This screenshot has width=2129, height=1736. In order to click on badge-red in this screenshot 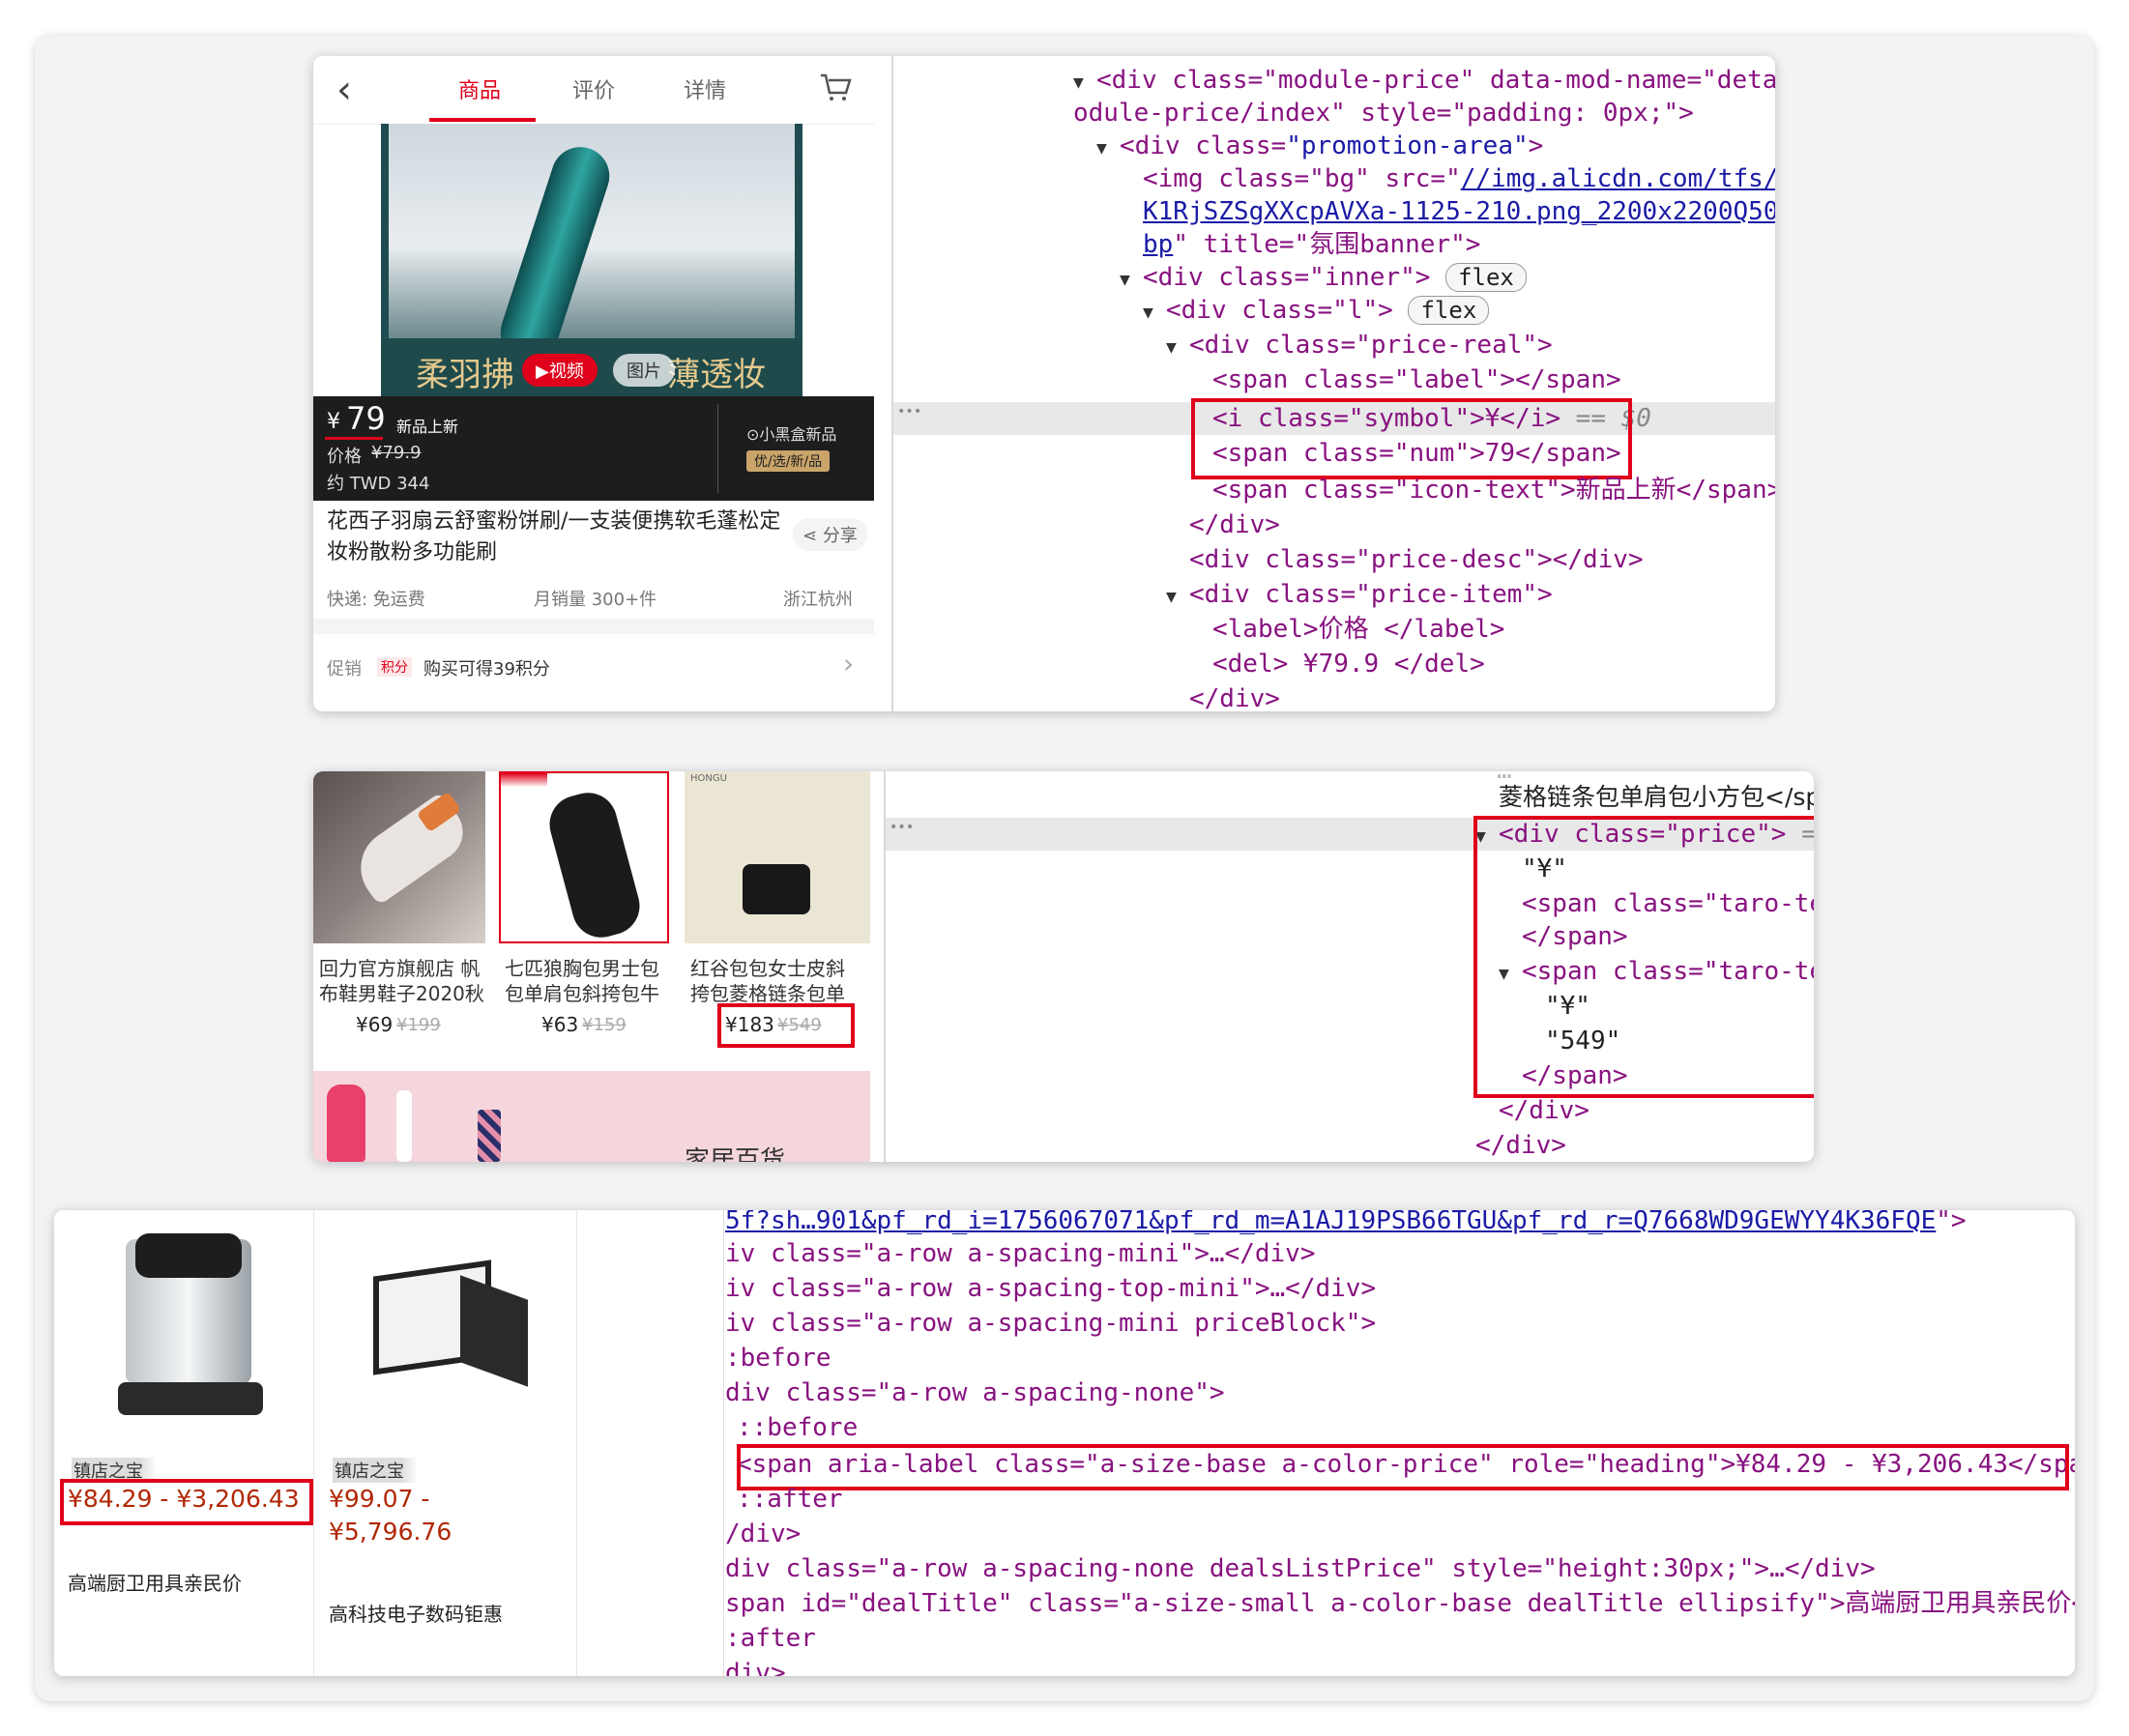, I will do `click(524, 831)`.